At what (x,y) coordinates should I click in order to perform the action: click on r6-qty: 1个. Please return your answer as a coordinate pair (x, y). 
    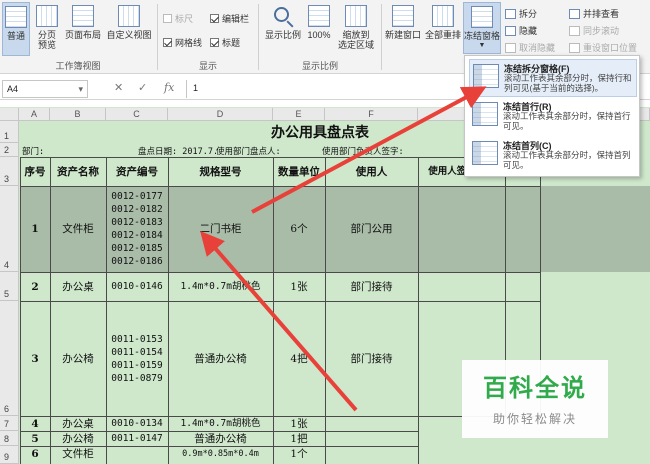
    Looking at the image, I should click on (299, 454).